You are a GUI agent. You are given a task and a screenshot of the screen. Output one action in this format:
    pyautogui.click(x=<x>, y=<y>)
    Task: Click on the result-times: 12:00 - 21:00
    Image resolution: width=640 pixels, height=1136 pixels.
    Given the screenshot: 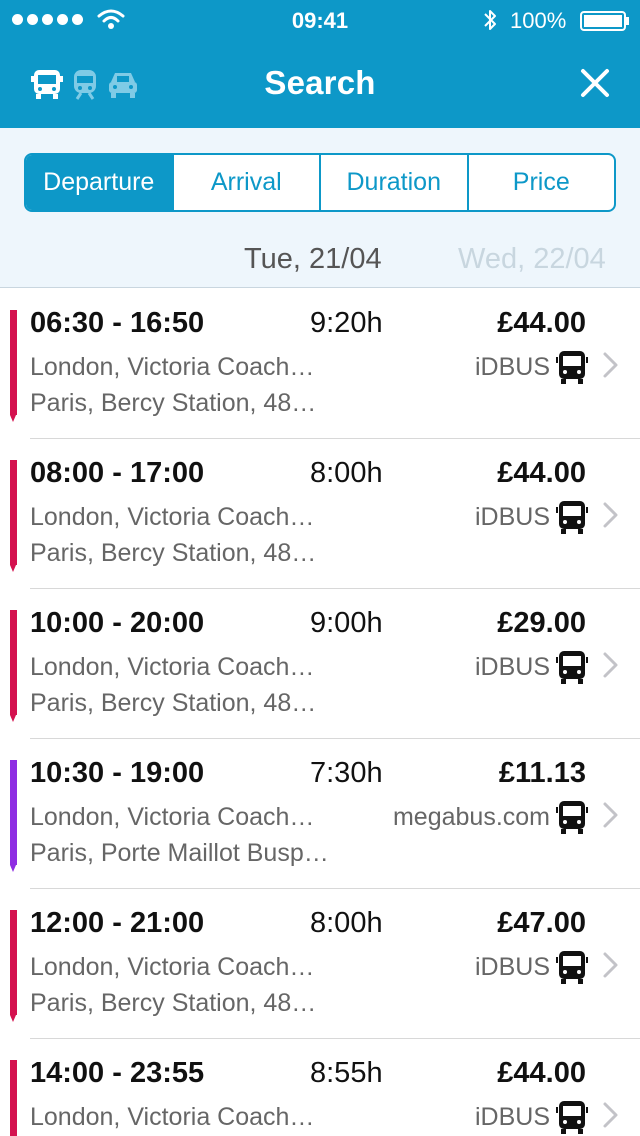 What is the action you would take?
    pyautogui.click(x=117, y=923)
    